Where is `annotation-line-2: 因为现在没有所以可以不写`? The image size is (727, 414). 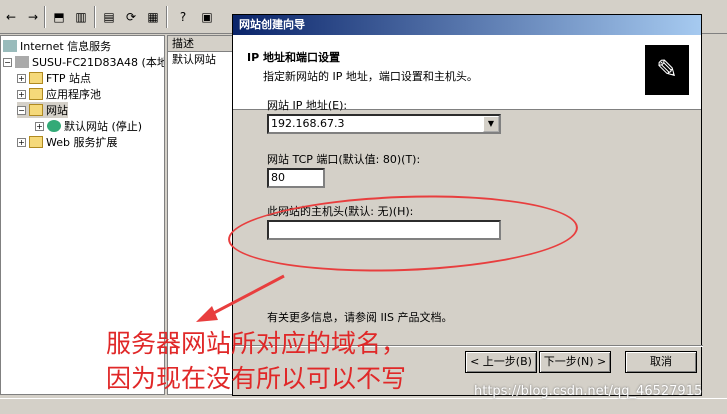
annotation-line-2: 因为现在没有所以可以不写 is located at coordinates (256, 378).